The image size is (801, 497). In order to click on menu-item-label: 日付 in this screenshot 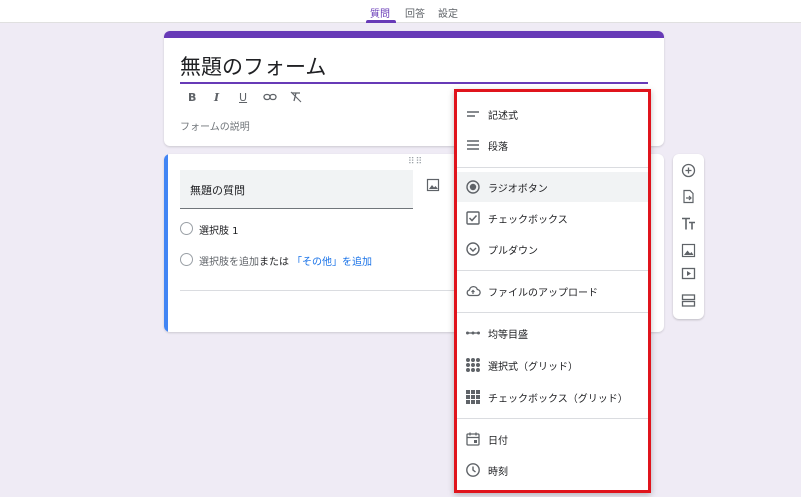, I will do `click(498, 441)`.